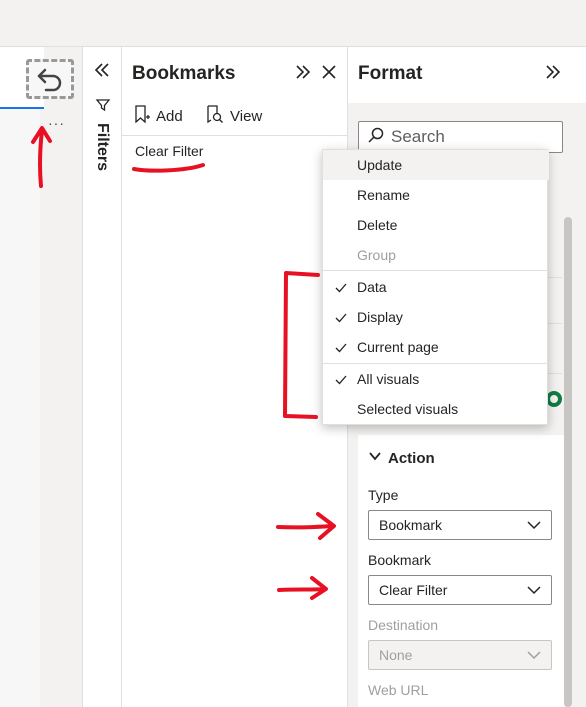  I want to click on view-label: View, so click(246, 116).